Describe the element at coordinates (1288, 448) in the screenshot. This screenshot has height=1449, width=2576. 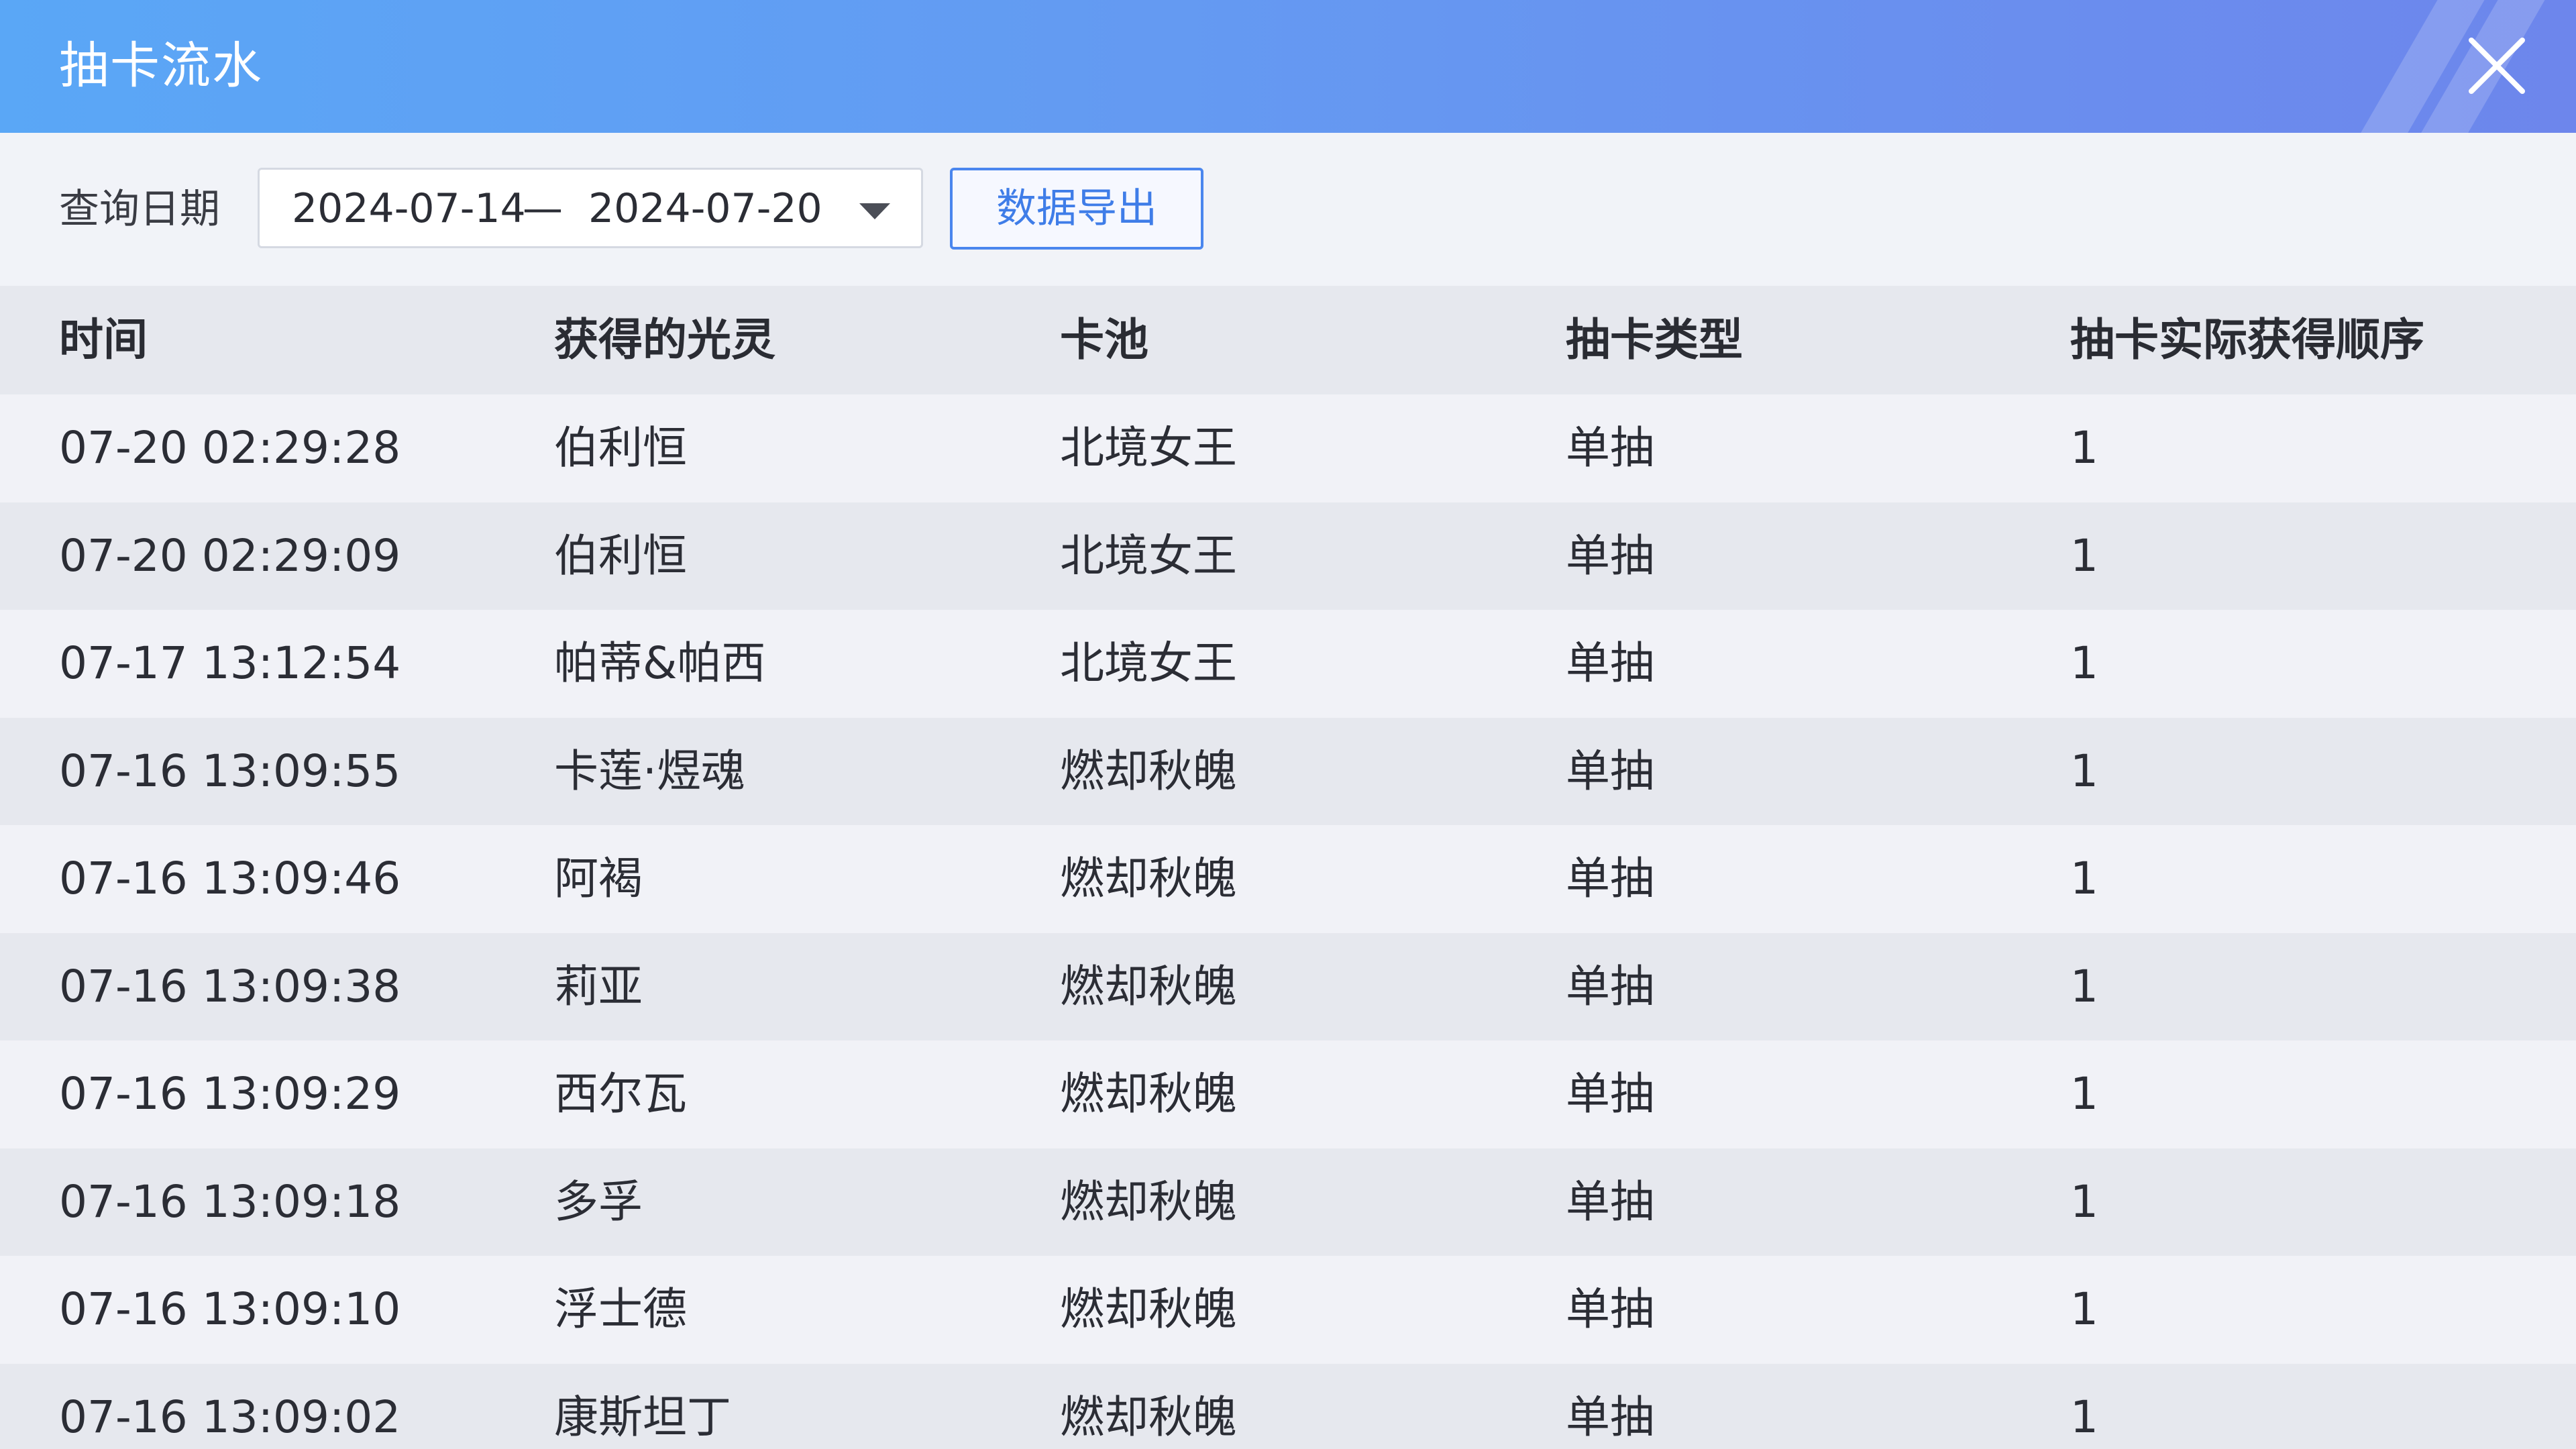
I see `table-row: 07-20 02:29:28 伯利恒 北境女王 单抽 1` at that location.